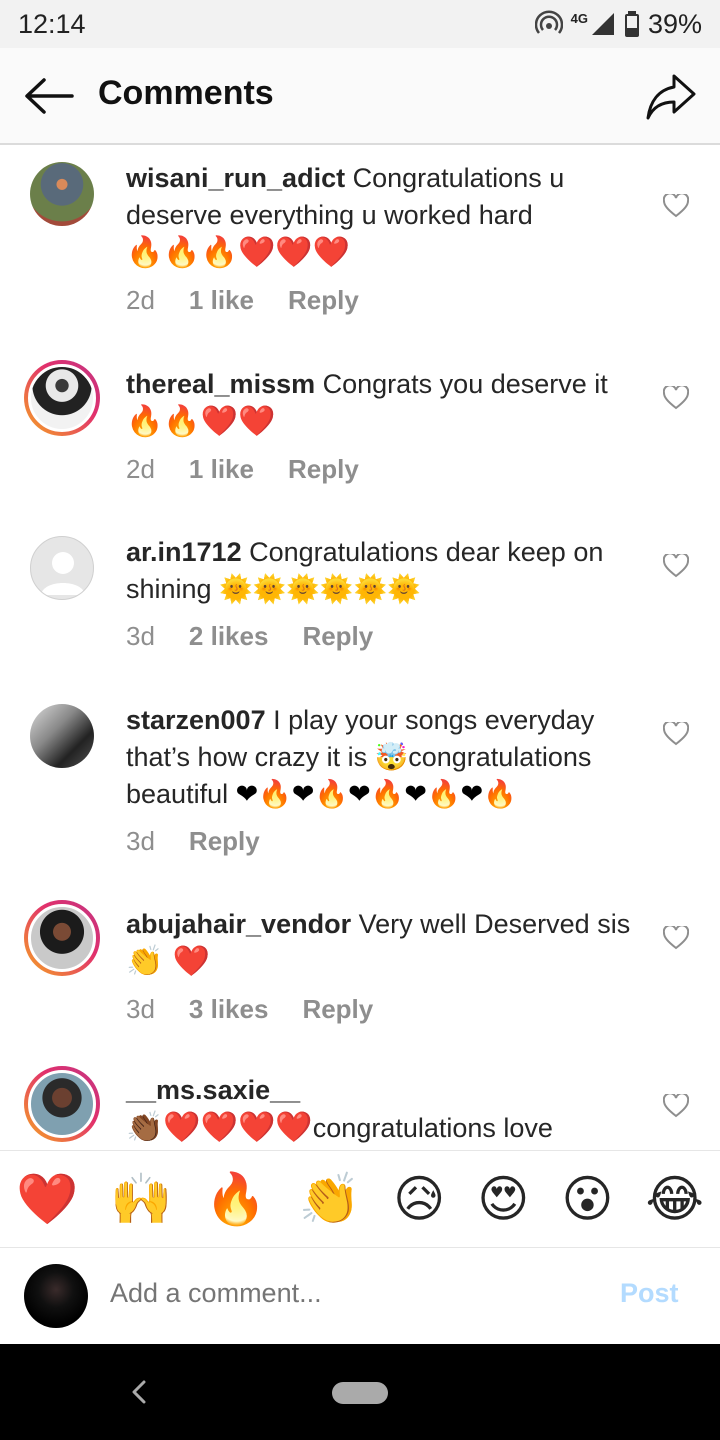 Image resolution: width=720 pixels, height=1440 pixels. I want to click on comment-likes: 3 likes, so click(229, 1009).